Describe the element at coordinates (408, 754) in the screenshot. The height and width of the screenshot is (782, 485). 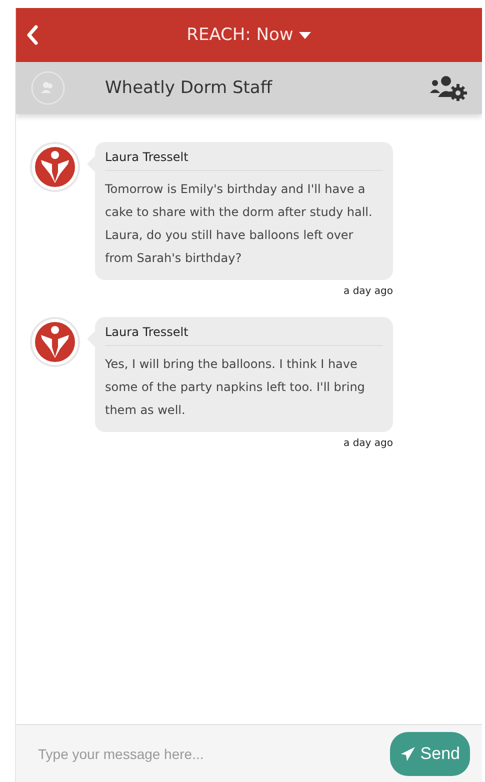
I see `paper-plane-icon` at that location.